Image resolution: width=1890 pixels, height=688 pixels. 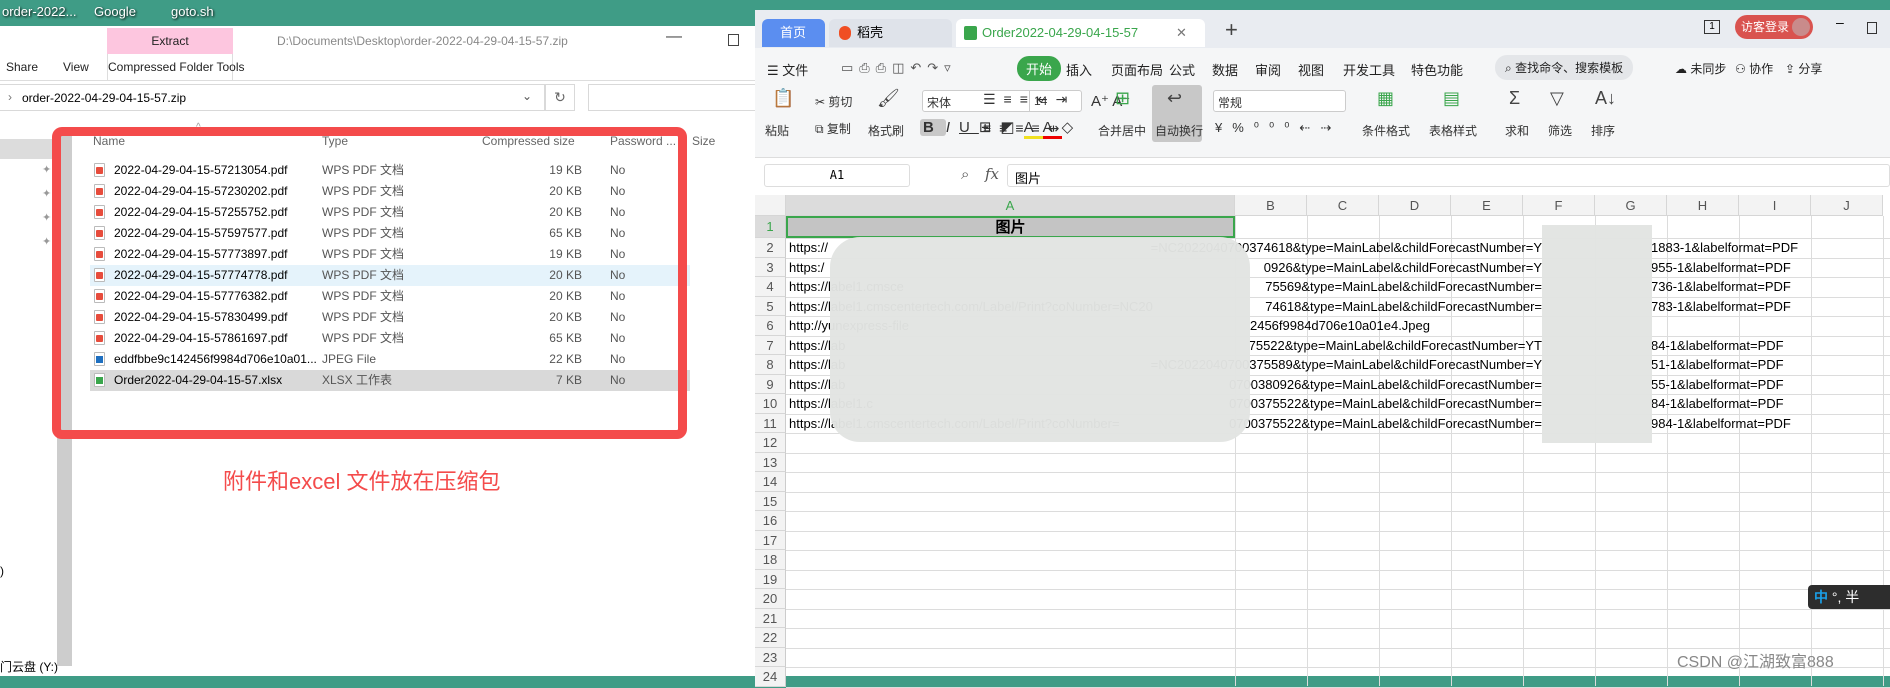 I want to click on menu-file: ☰ 文件, so click(x=787, y=69).